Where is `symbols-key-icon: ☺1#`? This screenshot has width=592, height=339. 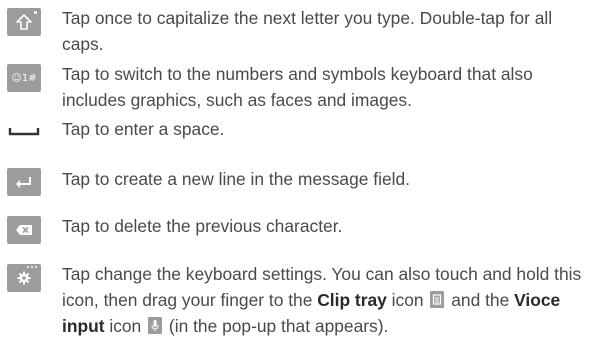 symbols-key-icon: ☺1# is located at coordinates (24, 78).